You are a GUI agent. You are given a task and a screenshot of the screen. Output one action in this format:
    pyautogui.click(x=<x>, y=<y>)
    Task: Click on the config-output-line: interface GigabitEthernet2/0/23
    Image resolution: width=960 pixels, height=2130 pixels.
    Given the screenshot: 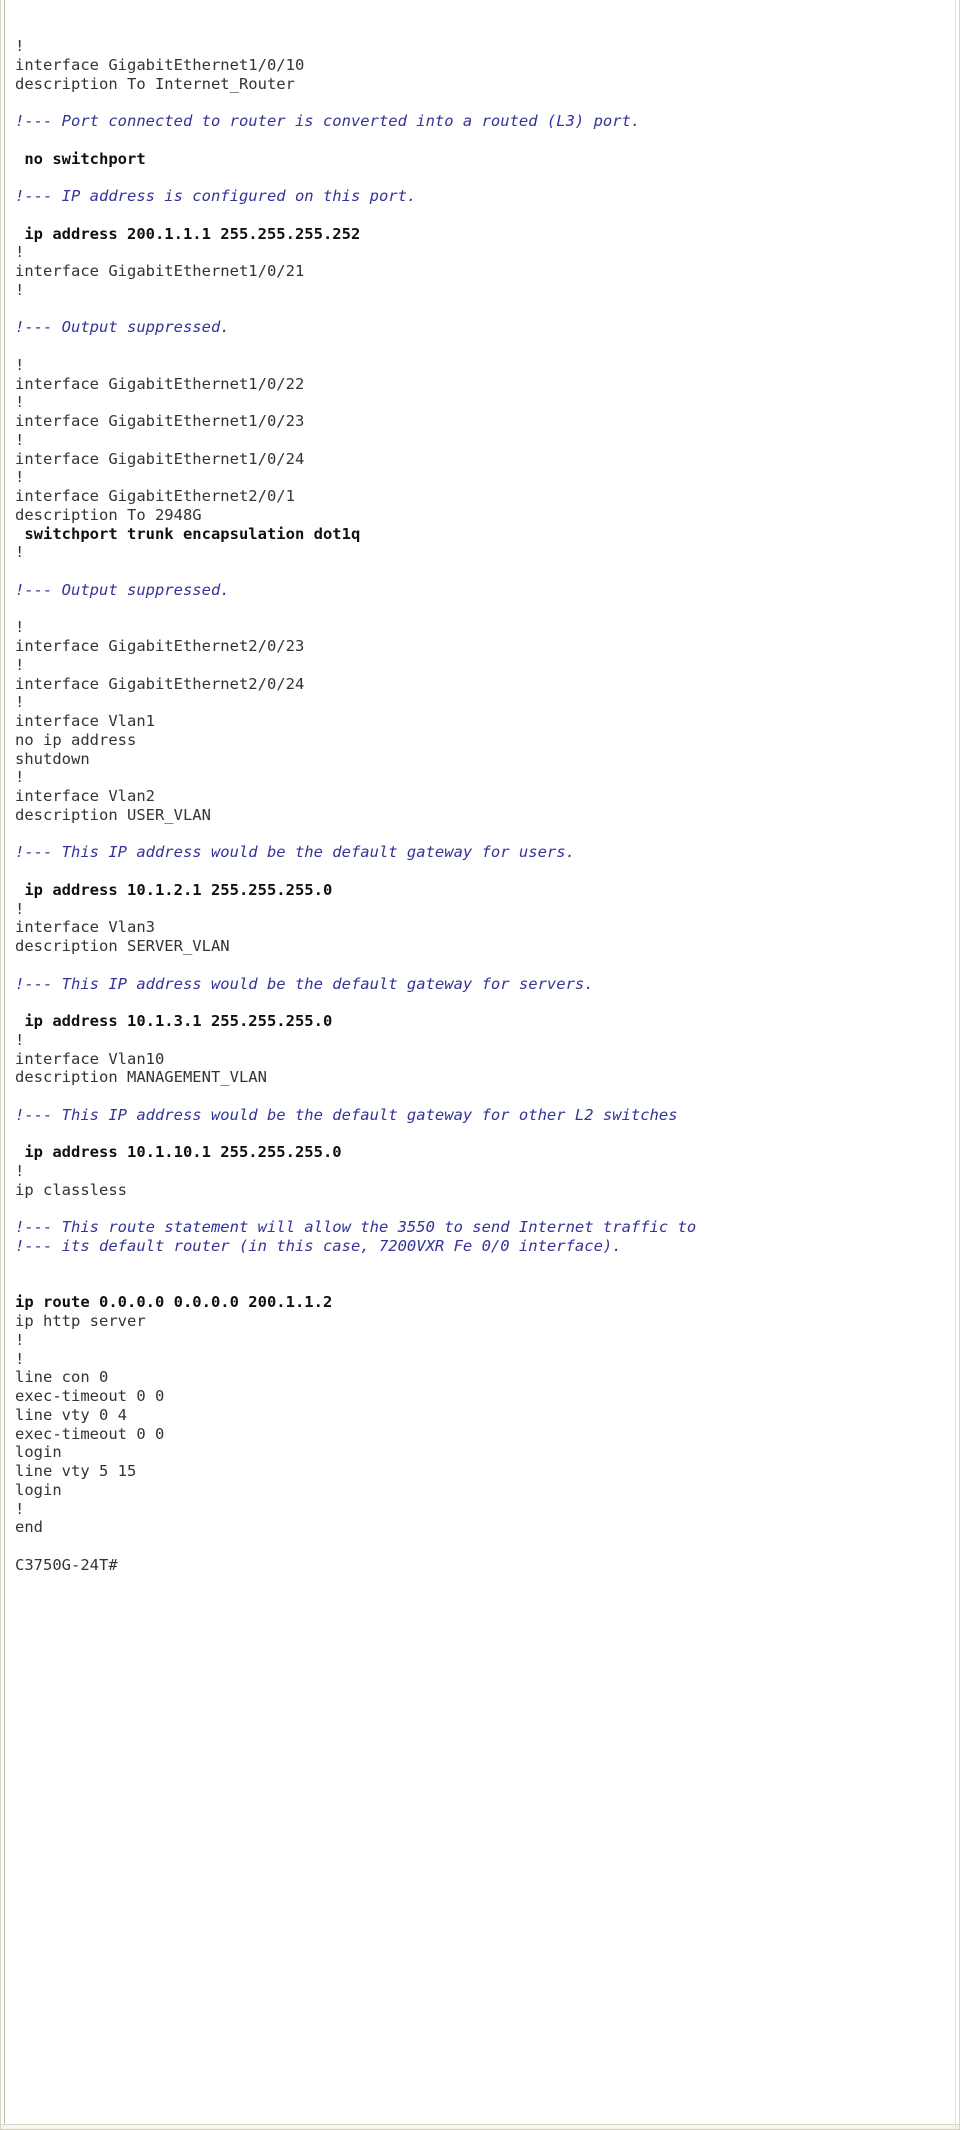 What is the action you would take?
    pyautogui.click(x=160, y=646)
    